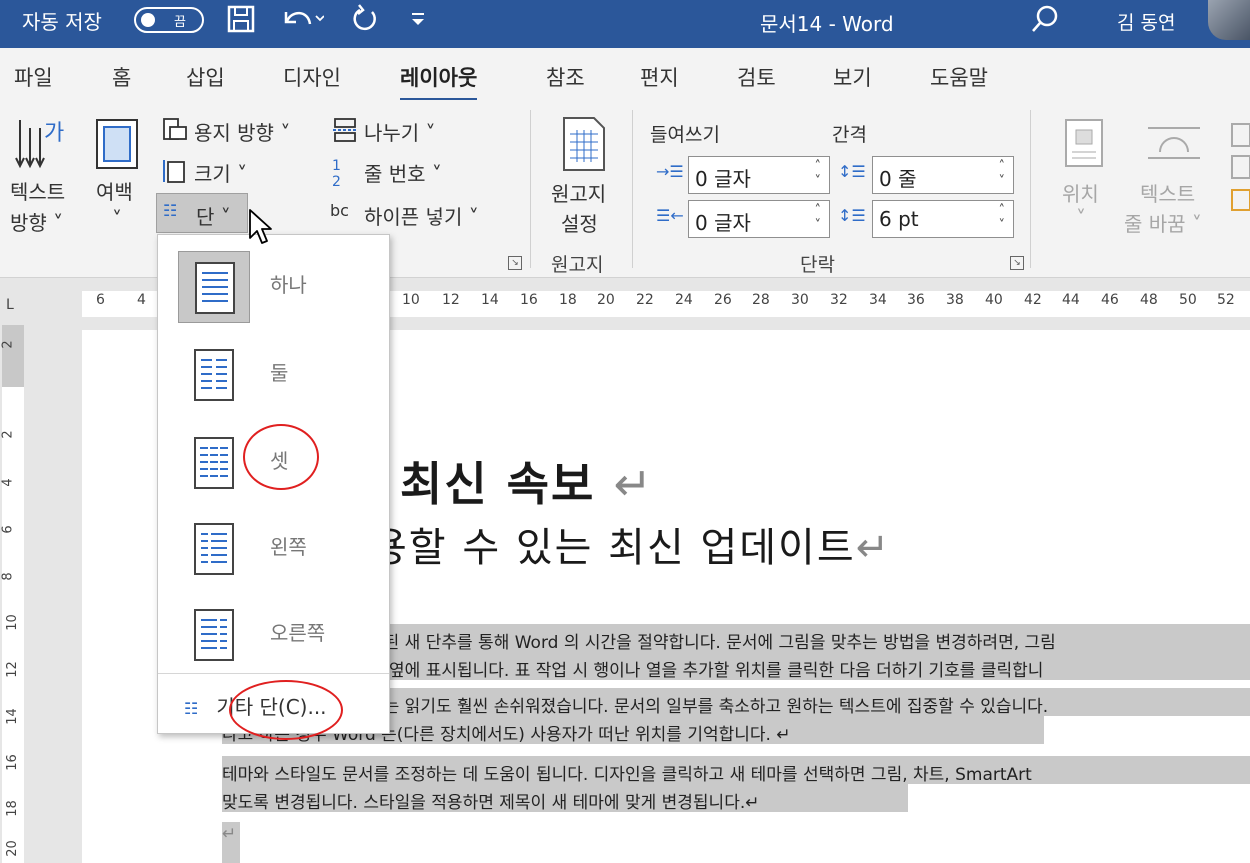 Image resolution: width=1250 pixels, height=863 pixels. Describe the element at coordinates (959, 77) in the screenshot. I see `tab-help: 도움말` at that location.